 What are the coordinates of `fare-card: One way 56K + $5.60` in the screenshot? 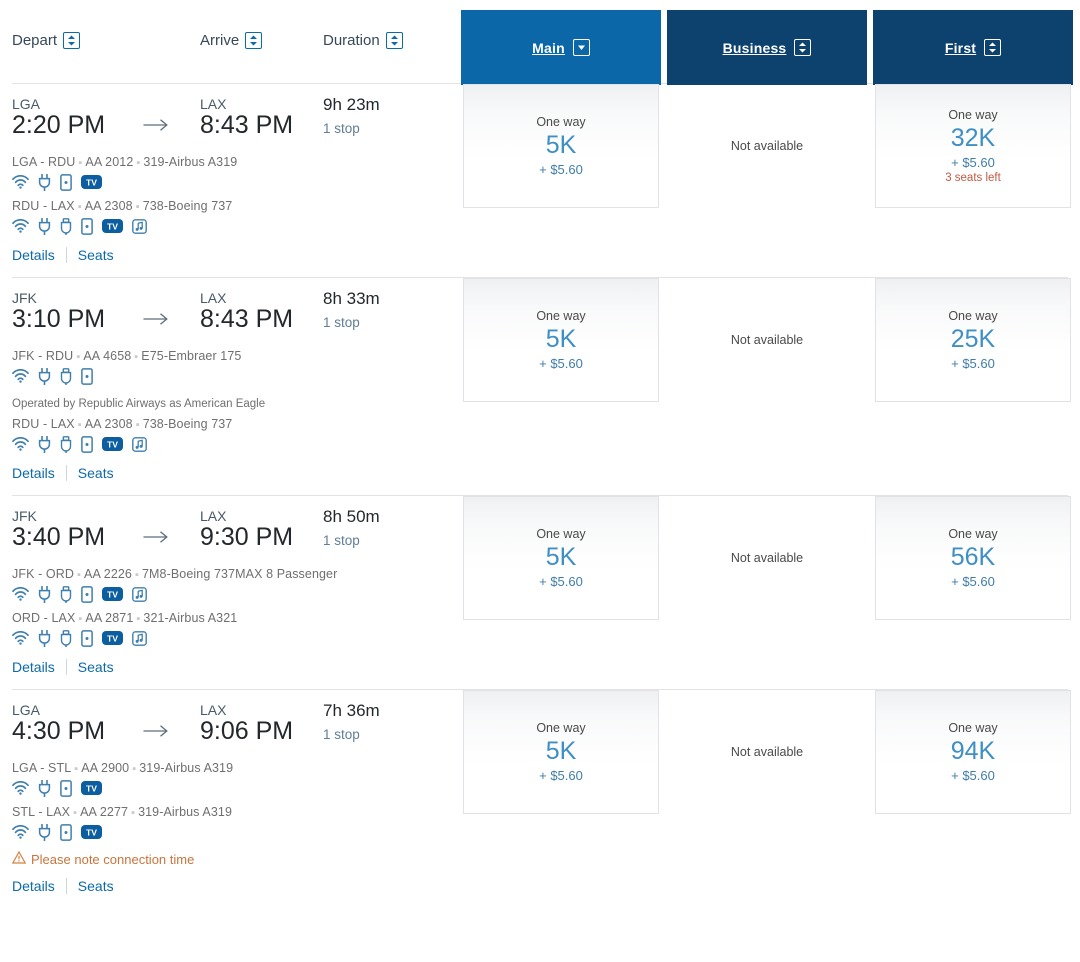 It's located at (973, 558).